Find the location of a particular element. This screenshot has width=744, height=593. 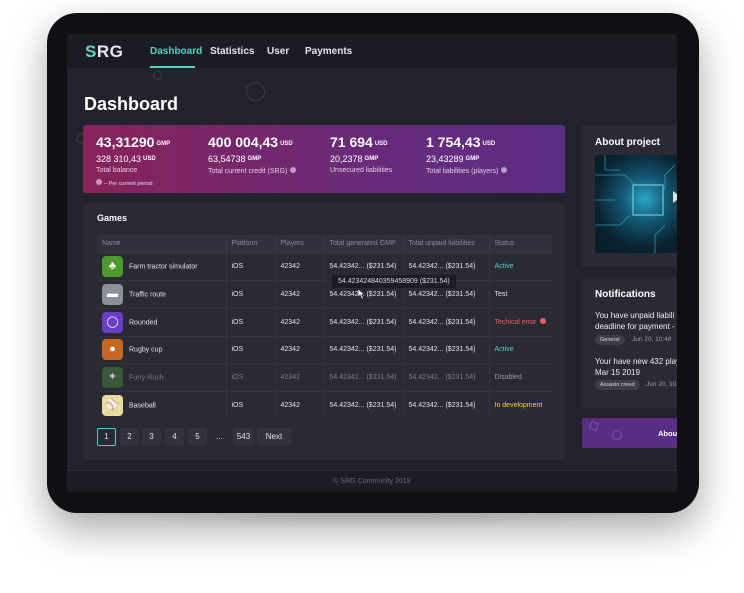

col-players: Players is located at coordinates (299, 244).